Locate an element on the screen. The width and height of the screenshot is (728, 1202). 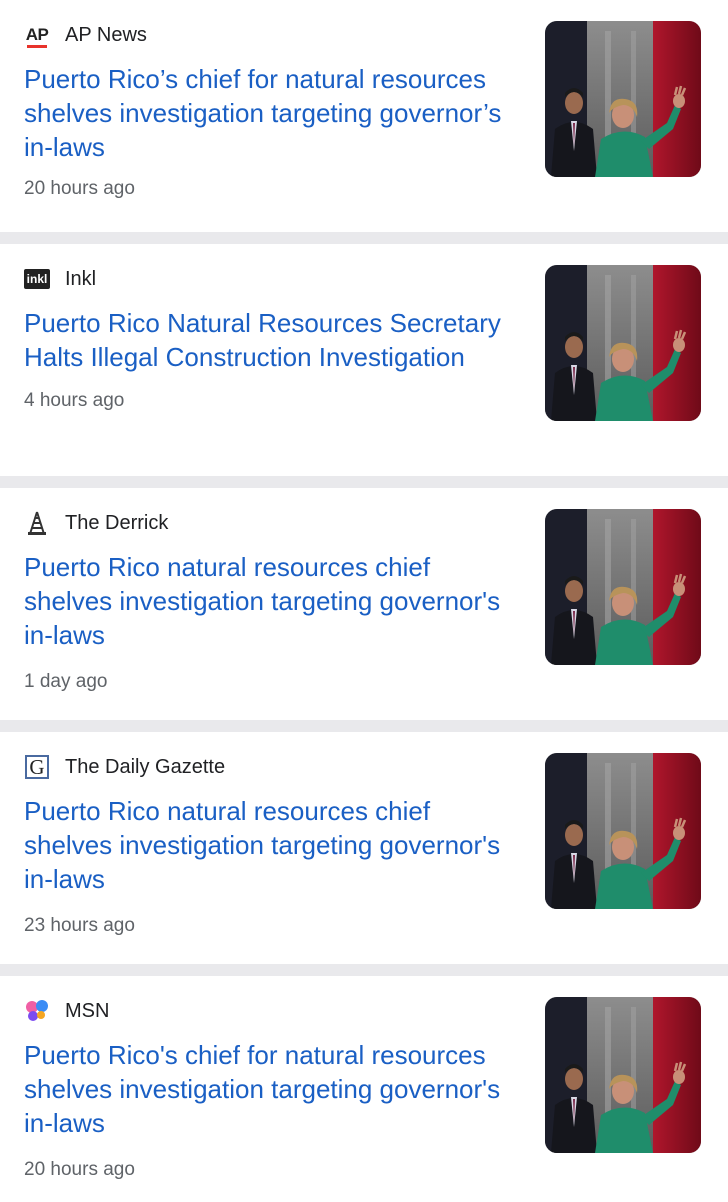
source-row: inkl Inkl is located at coordinates (60, 279).